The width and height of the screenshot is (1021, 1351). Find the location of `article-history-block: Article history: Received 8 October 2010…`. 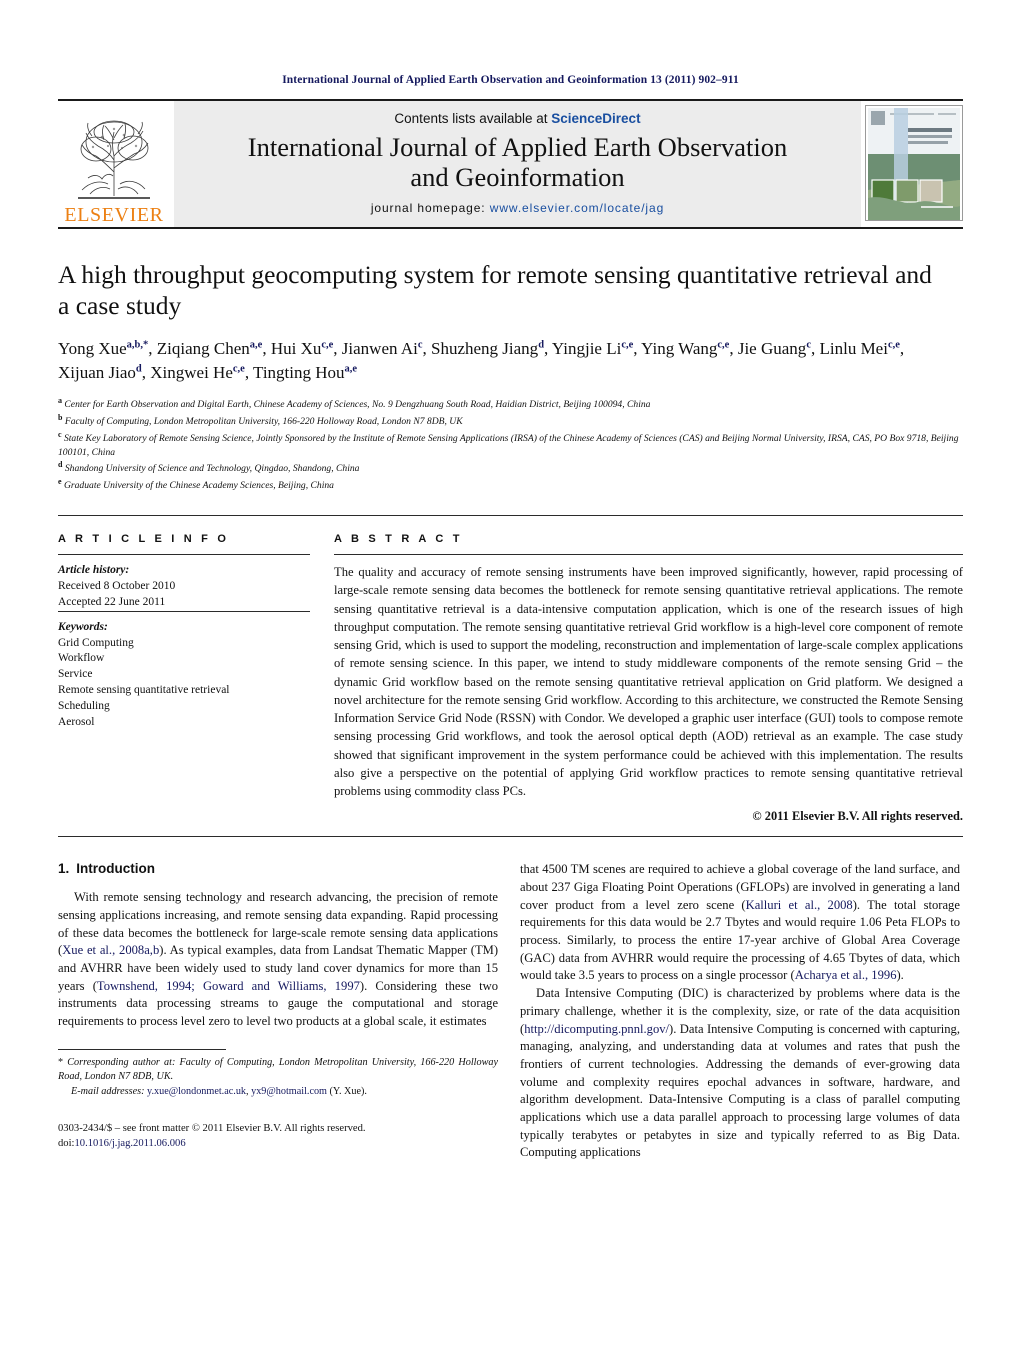

article-history-block: Article history: Received 8 October 2010… is located at coordinates (184, 587).